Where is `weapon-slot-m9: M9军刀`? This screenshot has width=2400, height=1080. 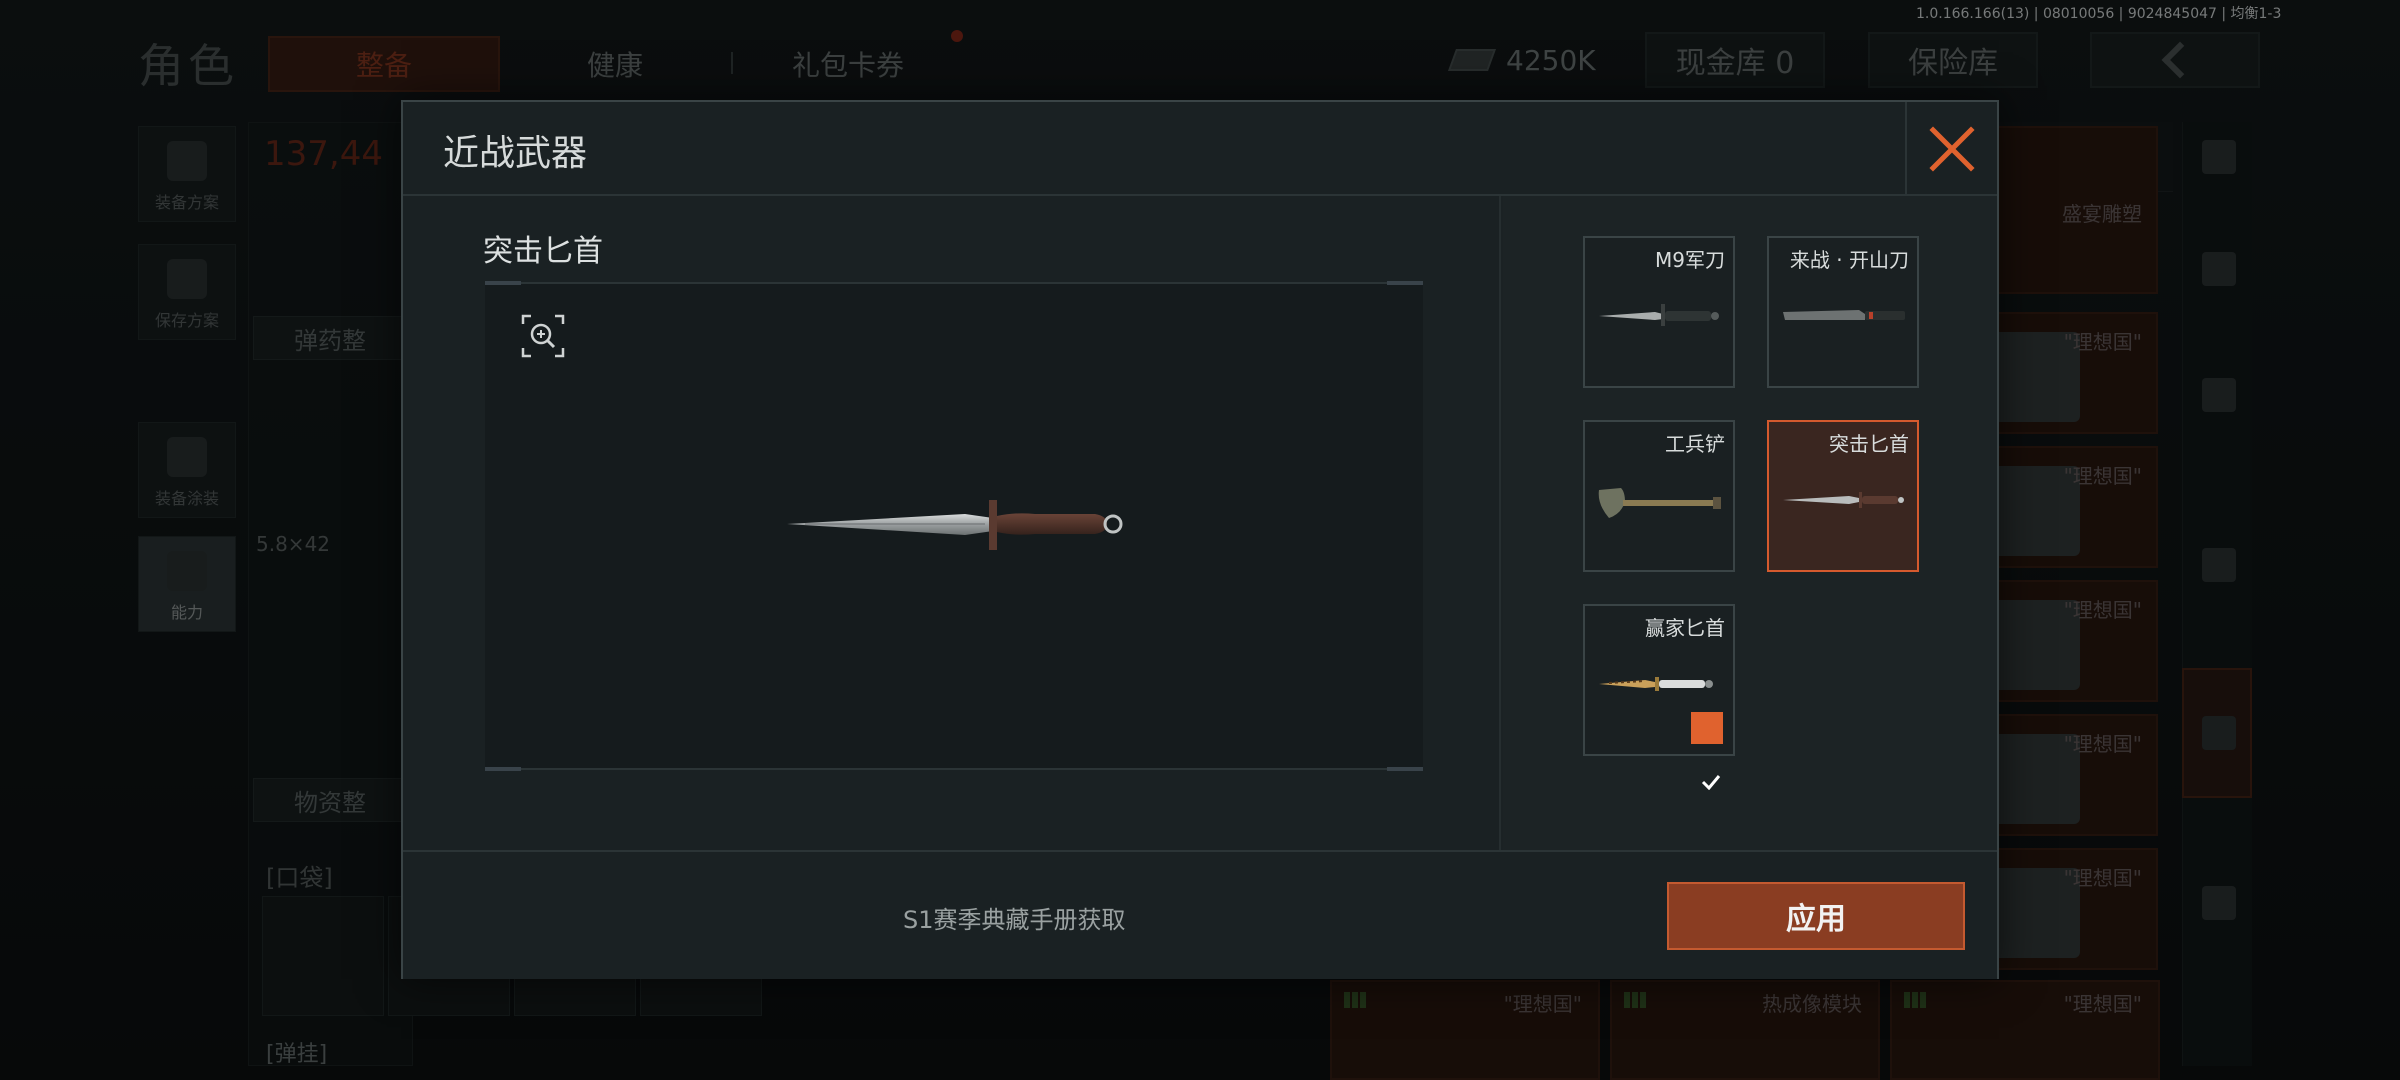 weapon-slot-m9: M9军刀 is located at coordinates (1659, 312).